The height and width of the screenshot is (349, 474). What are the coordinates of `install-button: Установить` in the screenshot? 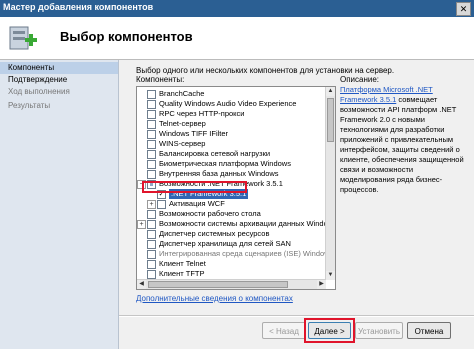 It's located at (379, 330).